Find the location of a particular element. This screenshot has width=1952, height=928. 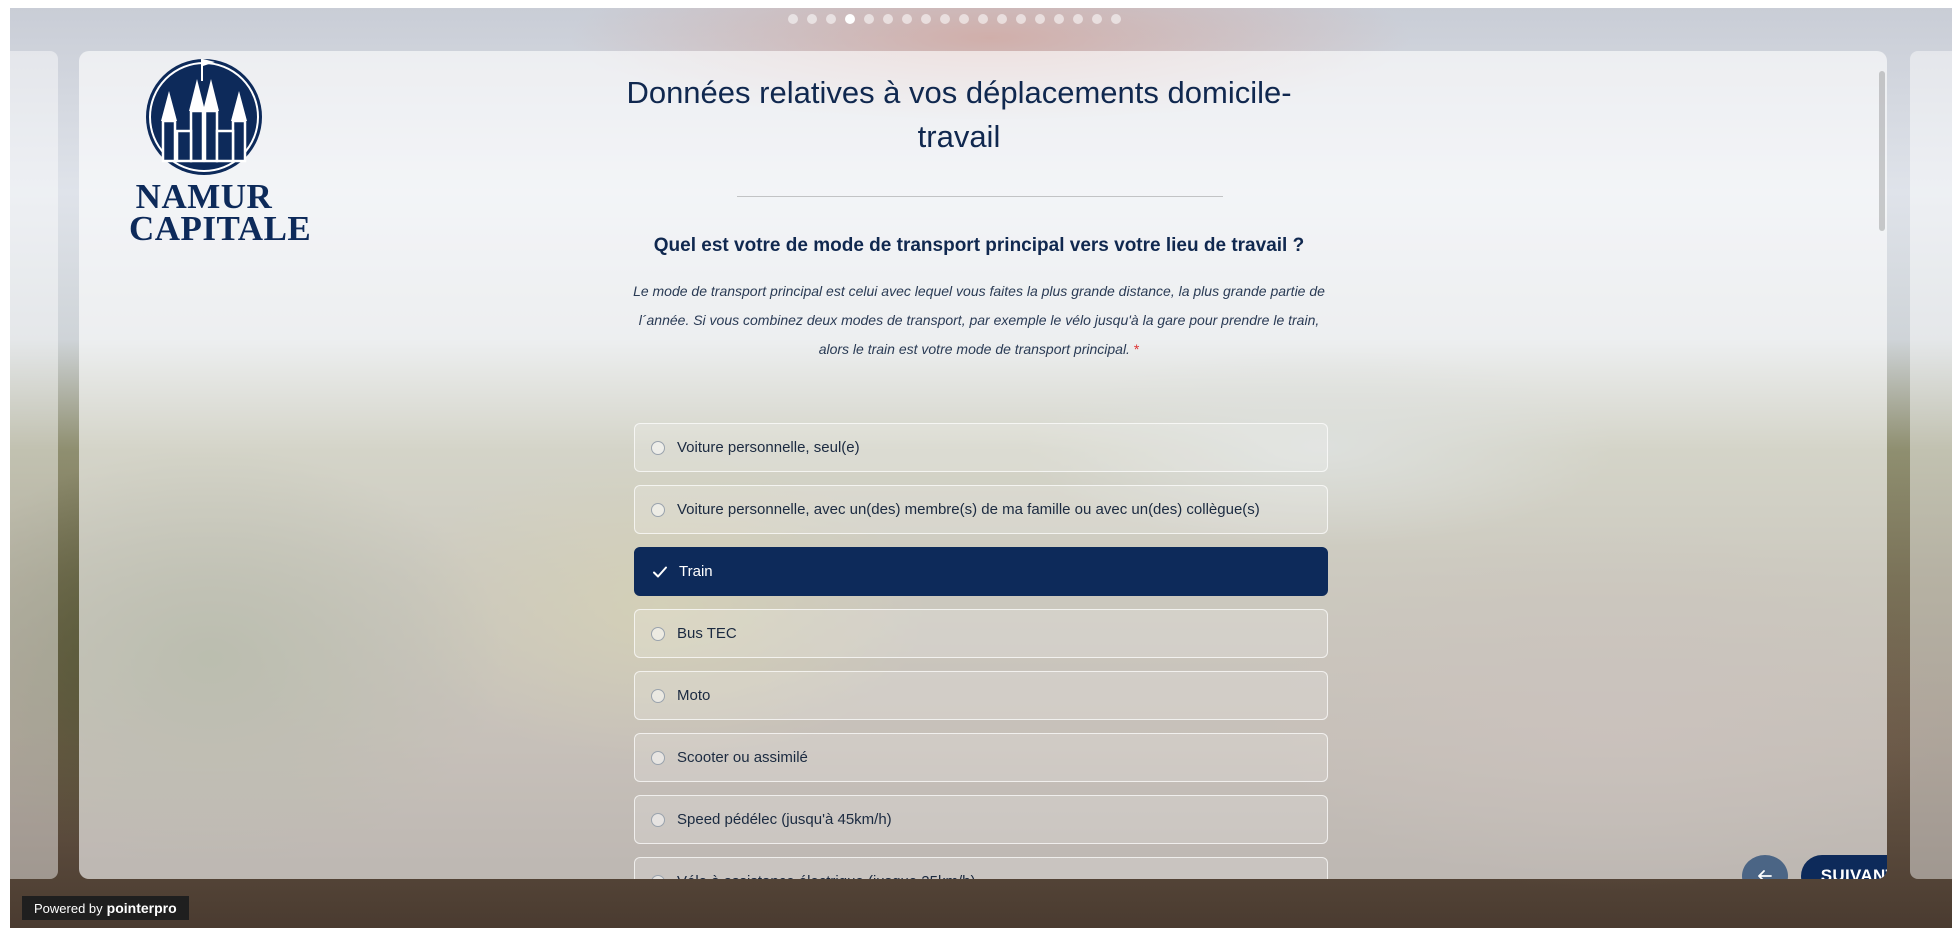

pointerpro-brand: pointerpro is located at coordinates (141, 908).